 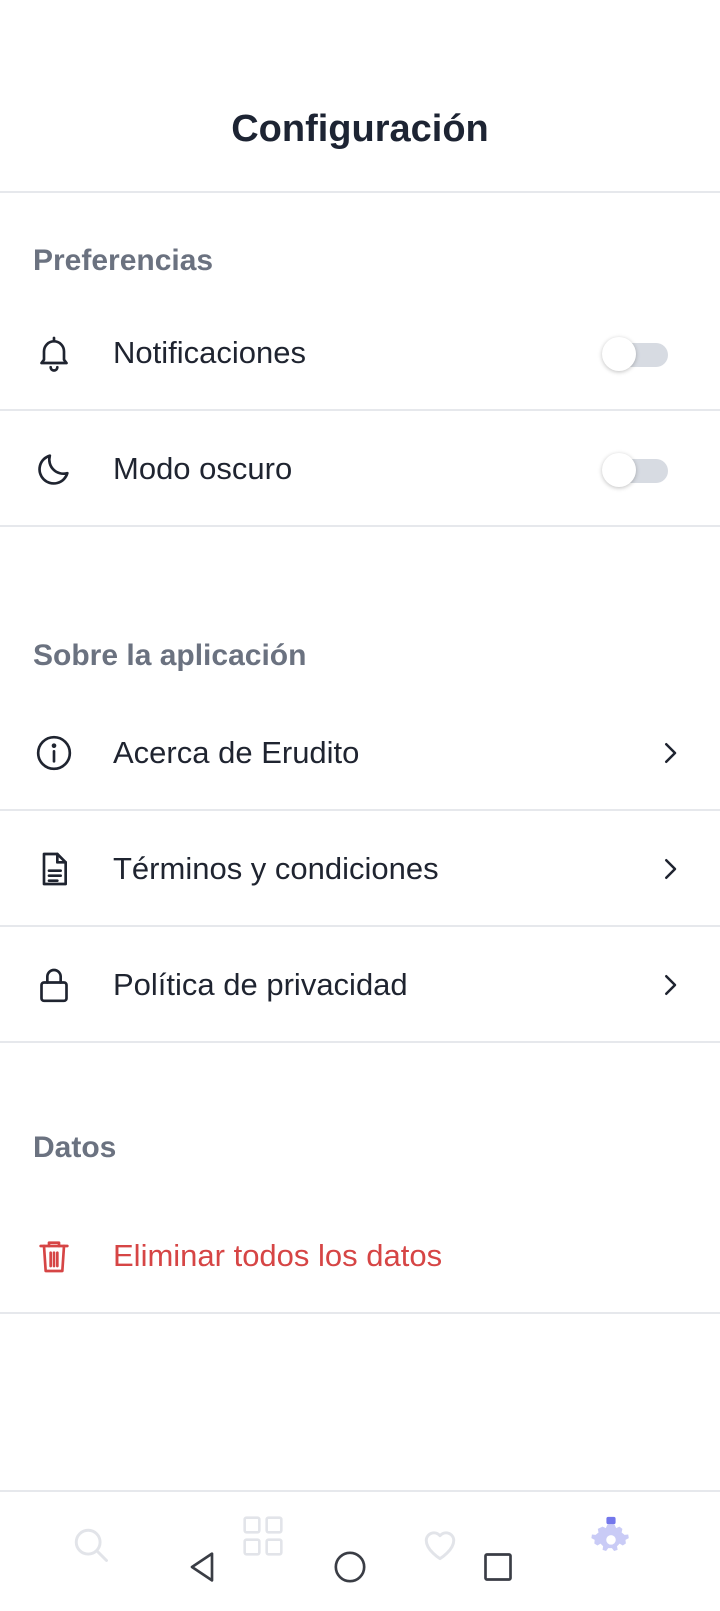 I want to click on settings-row-about: Acerca de Erudito, so click(x=360, y=753).